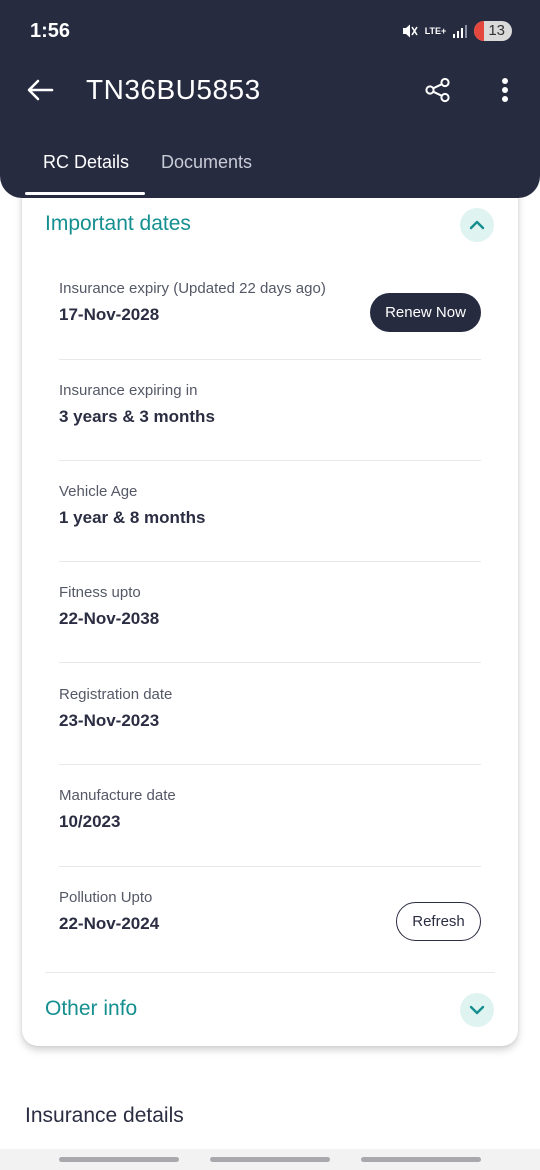 The image size is (540, 1170). Describe the element at coordinates (98, 491) in the screenshot. I see `row-label: Vehicle Age` at that location.